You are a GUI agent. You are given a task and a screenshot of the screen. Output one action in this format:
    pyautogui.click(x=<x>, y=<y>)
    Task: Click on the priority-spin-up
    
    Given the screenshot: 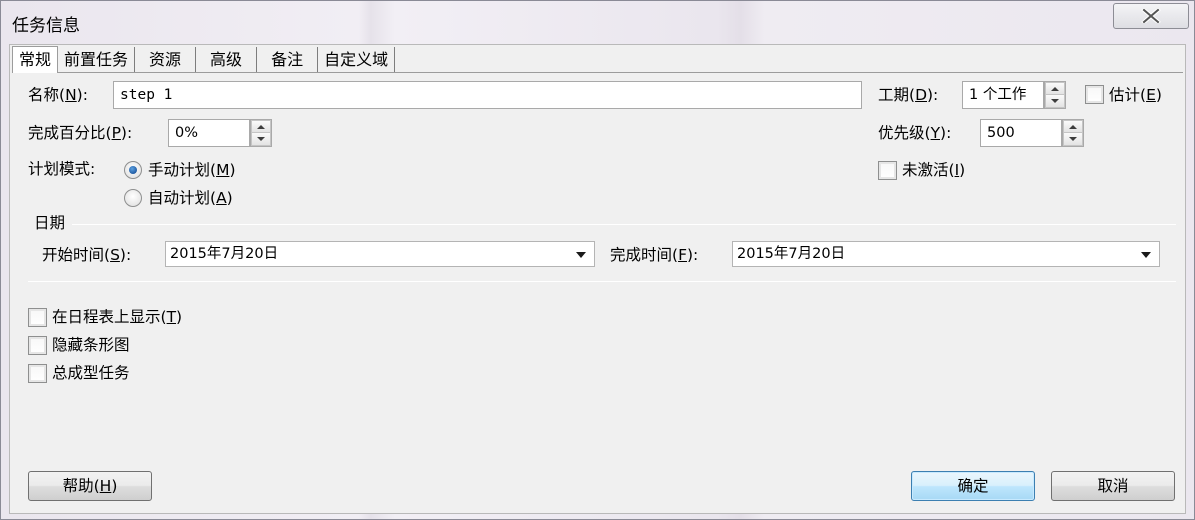 What is the action you would take?
    pyautogui.click(x=1073, y=126)
    